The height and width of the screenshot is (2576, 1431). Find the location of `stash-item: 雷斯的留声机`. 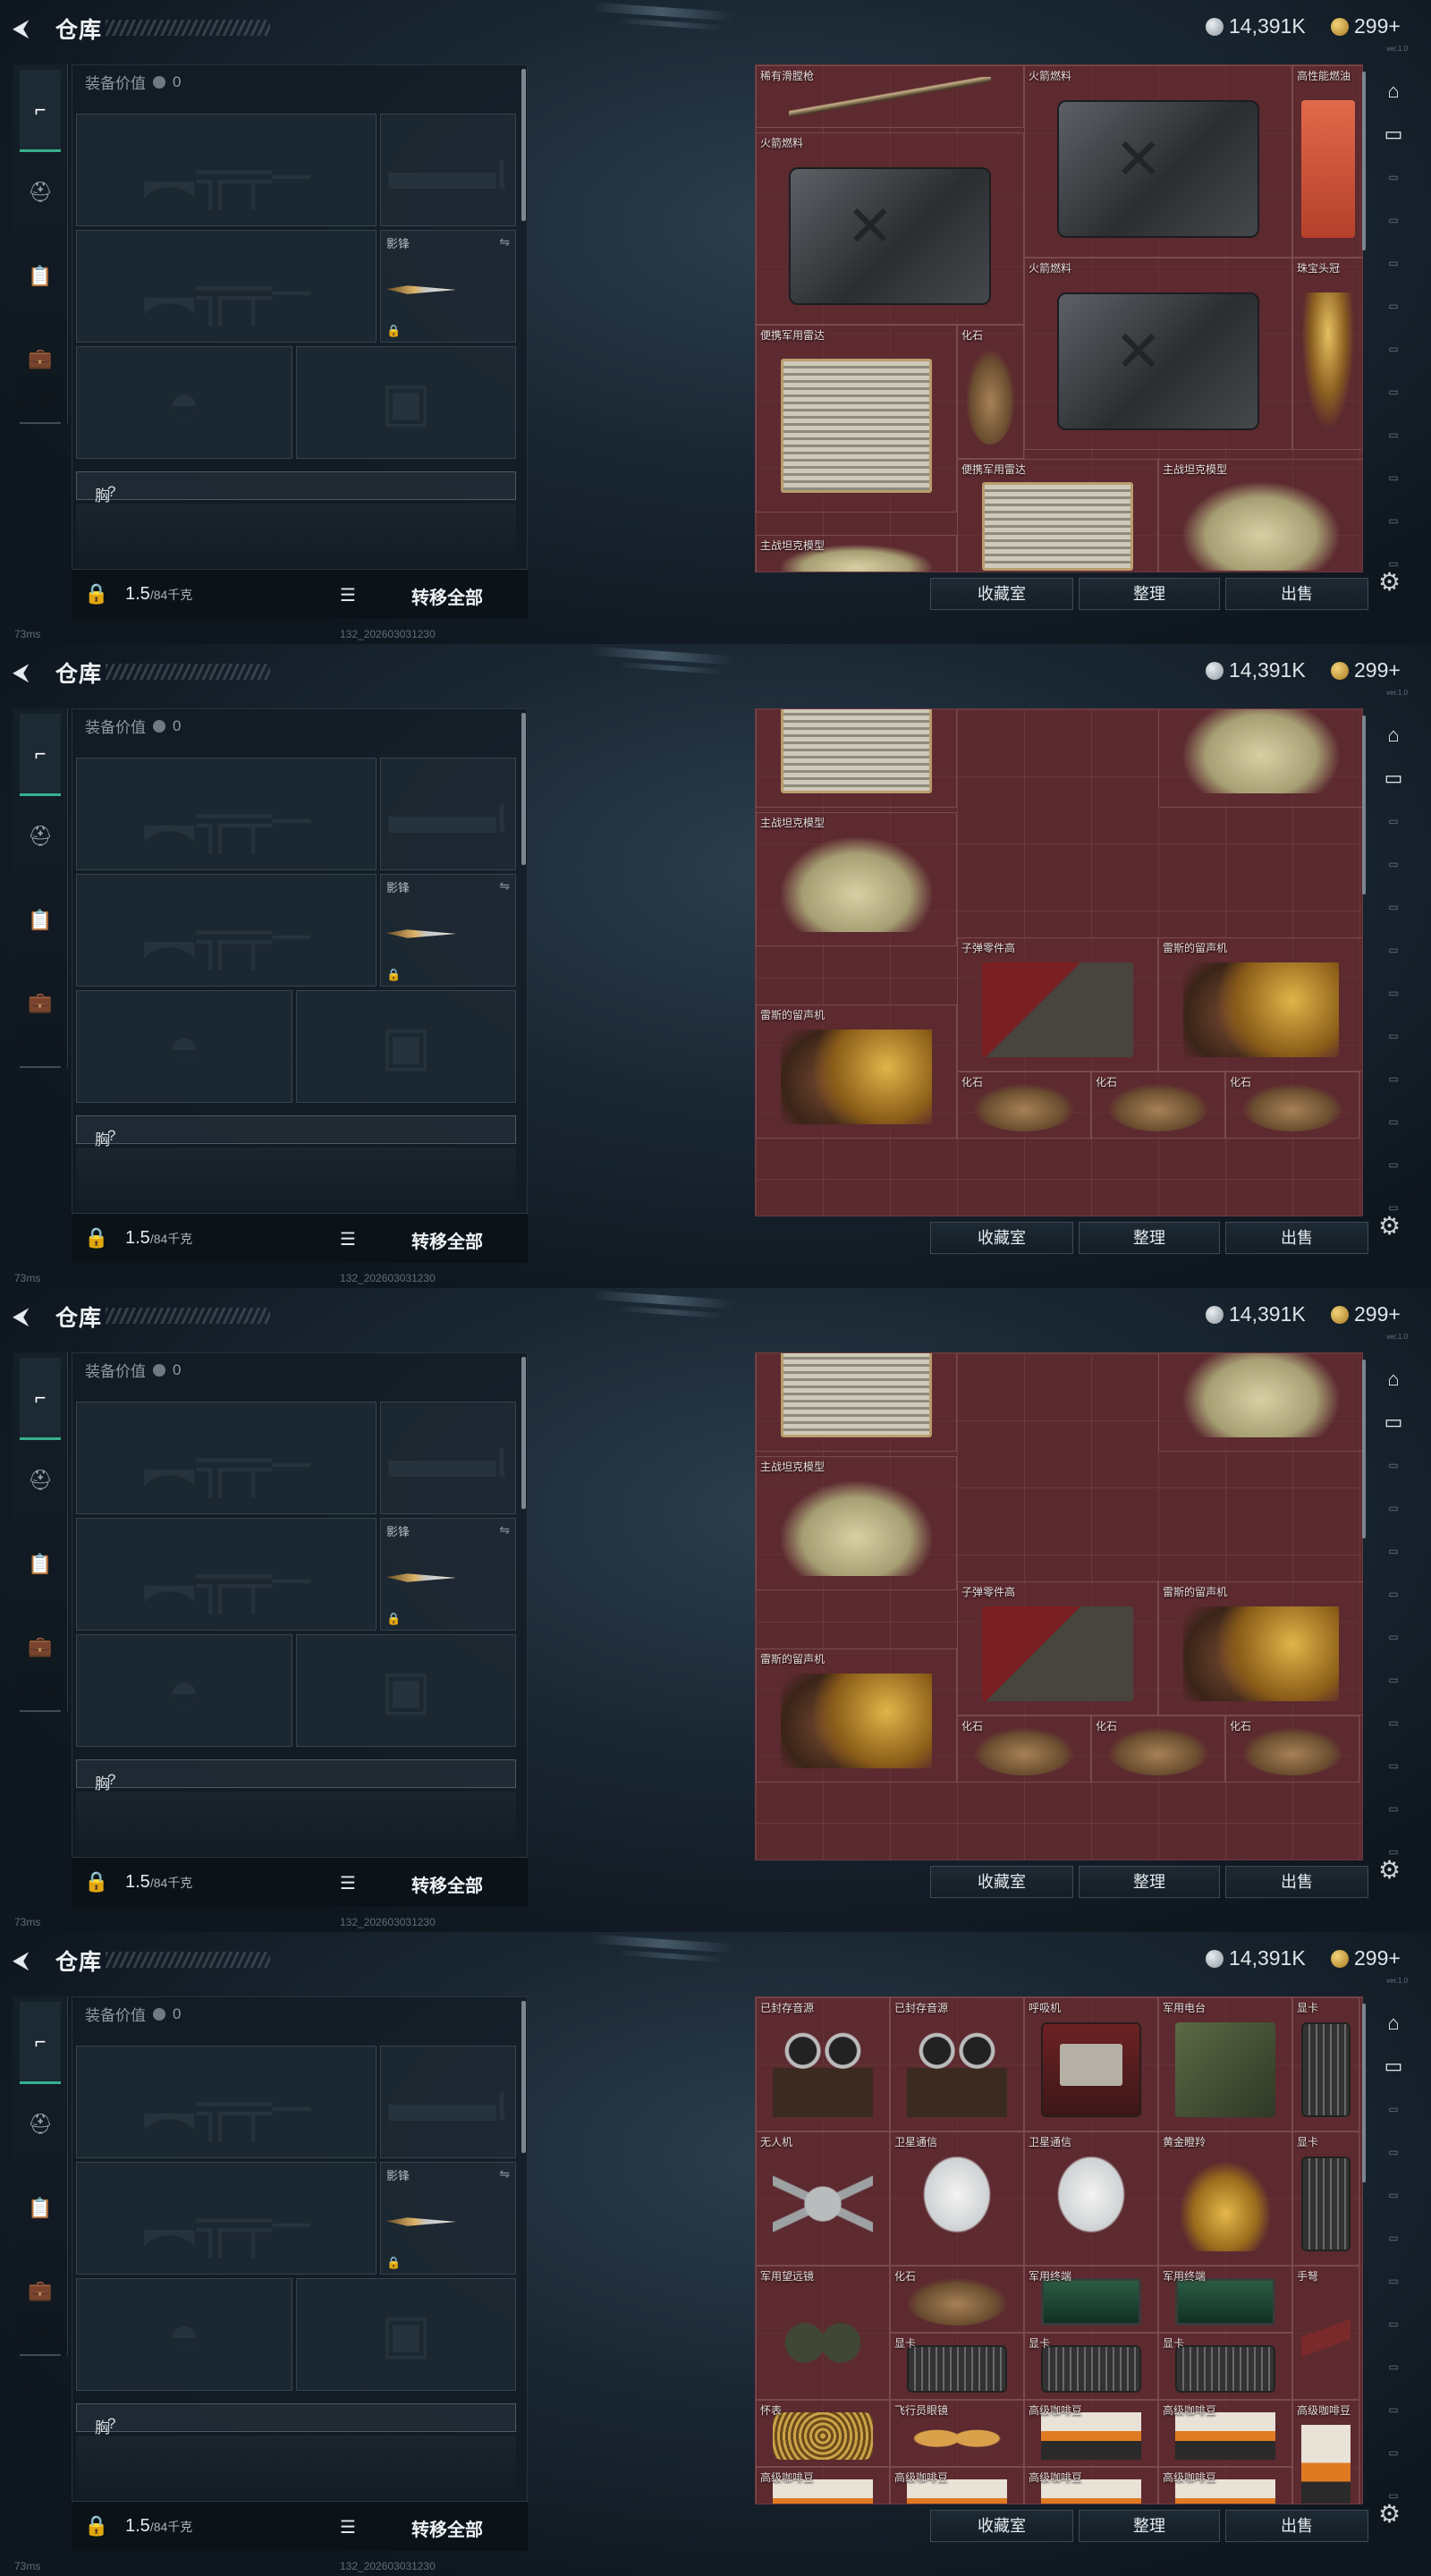

stash-item: 雷斯的留声机 is located at coordinates (857, 1071).